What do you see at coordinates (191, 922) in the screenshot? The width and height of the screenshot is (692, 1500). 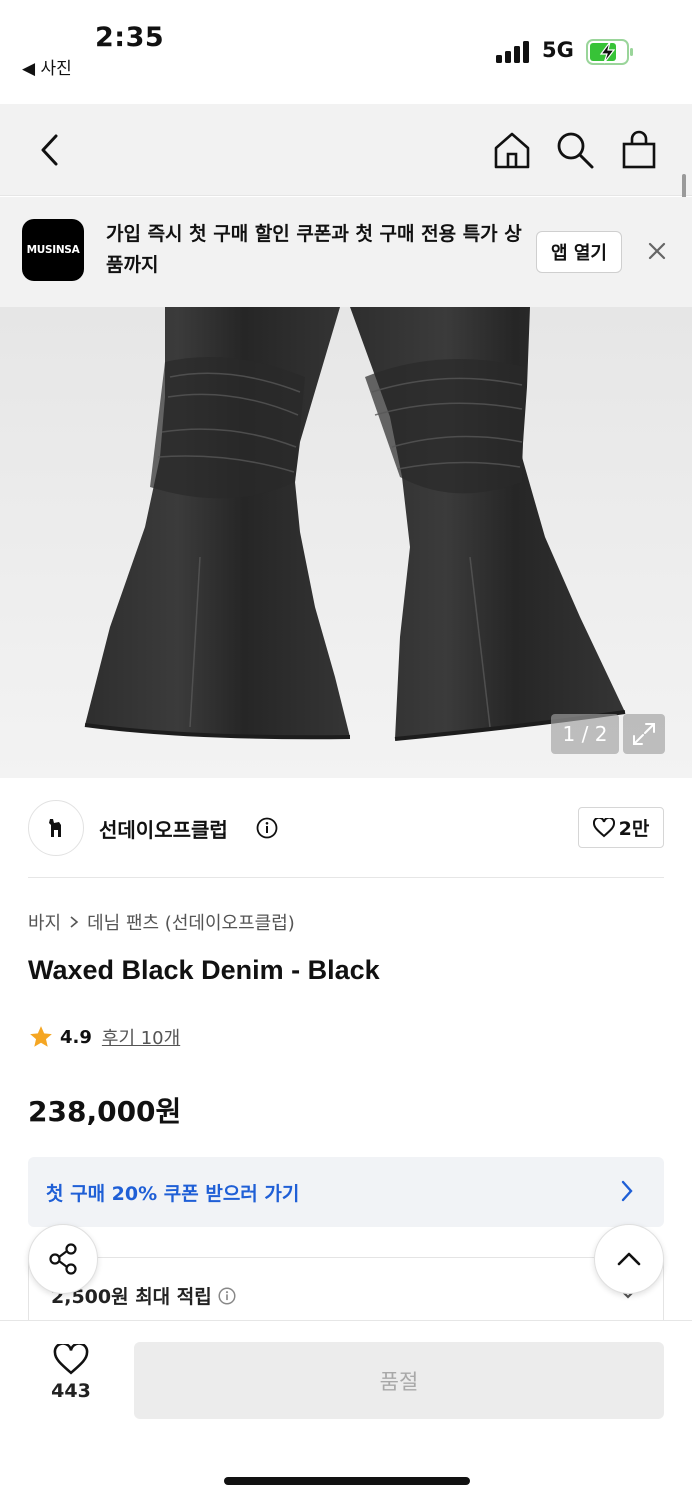 I see `breadcrumb-subcategory: 데님 팬츠 (선데이오프클럽)` at bounding box center [191, 922].